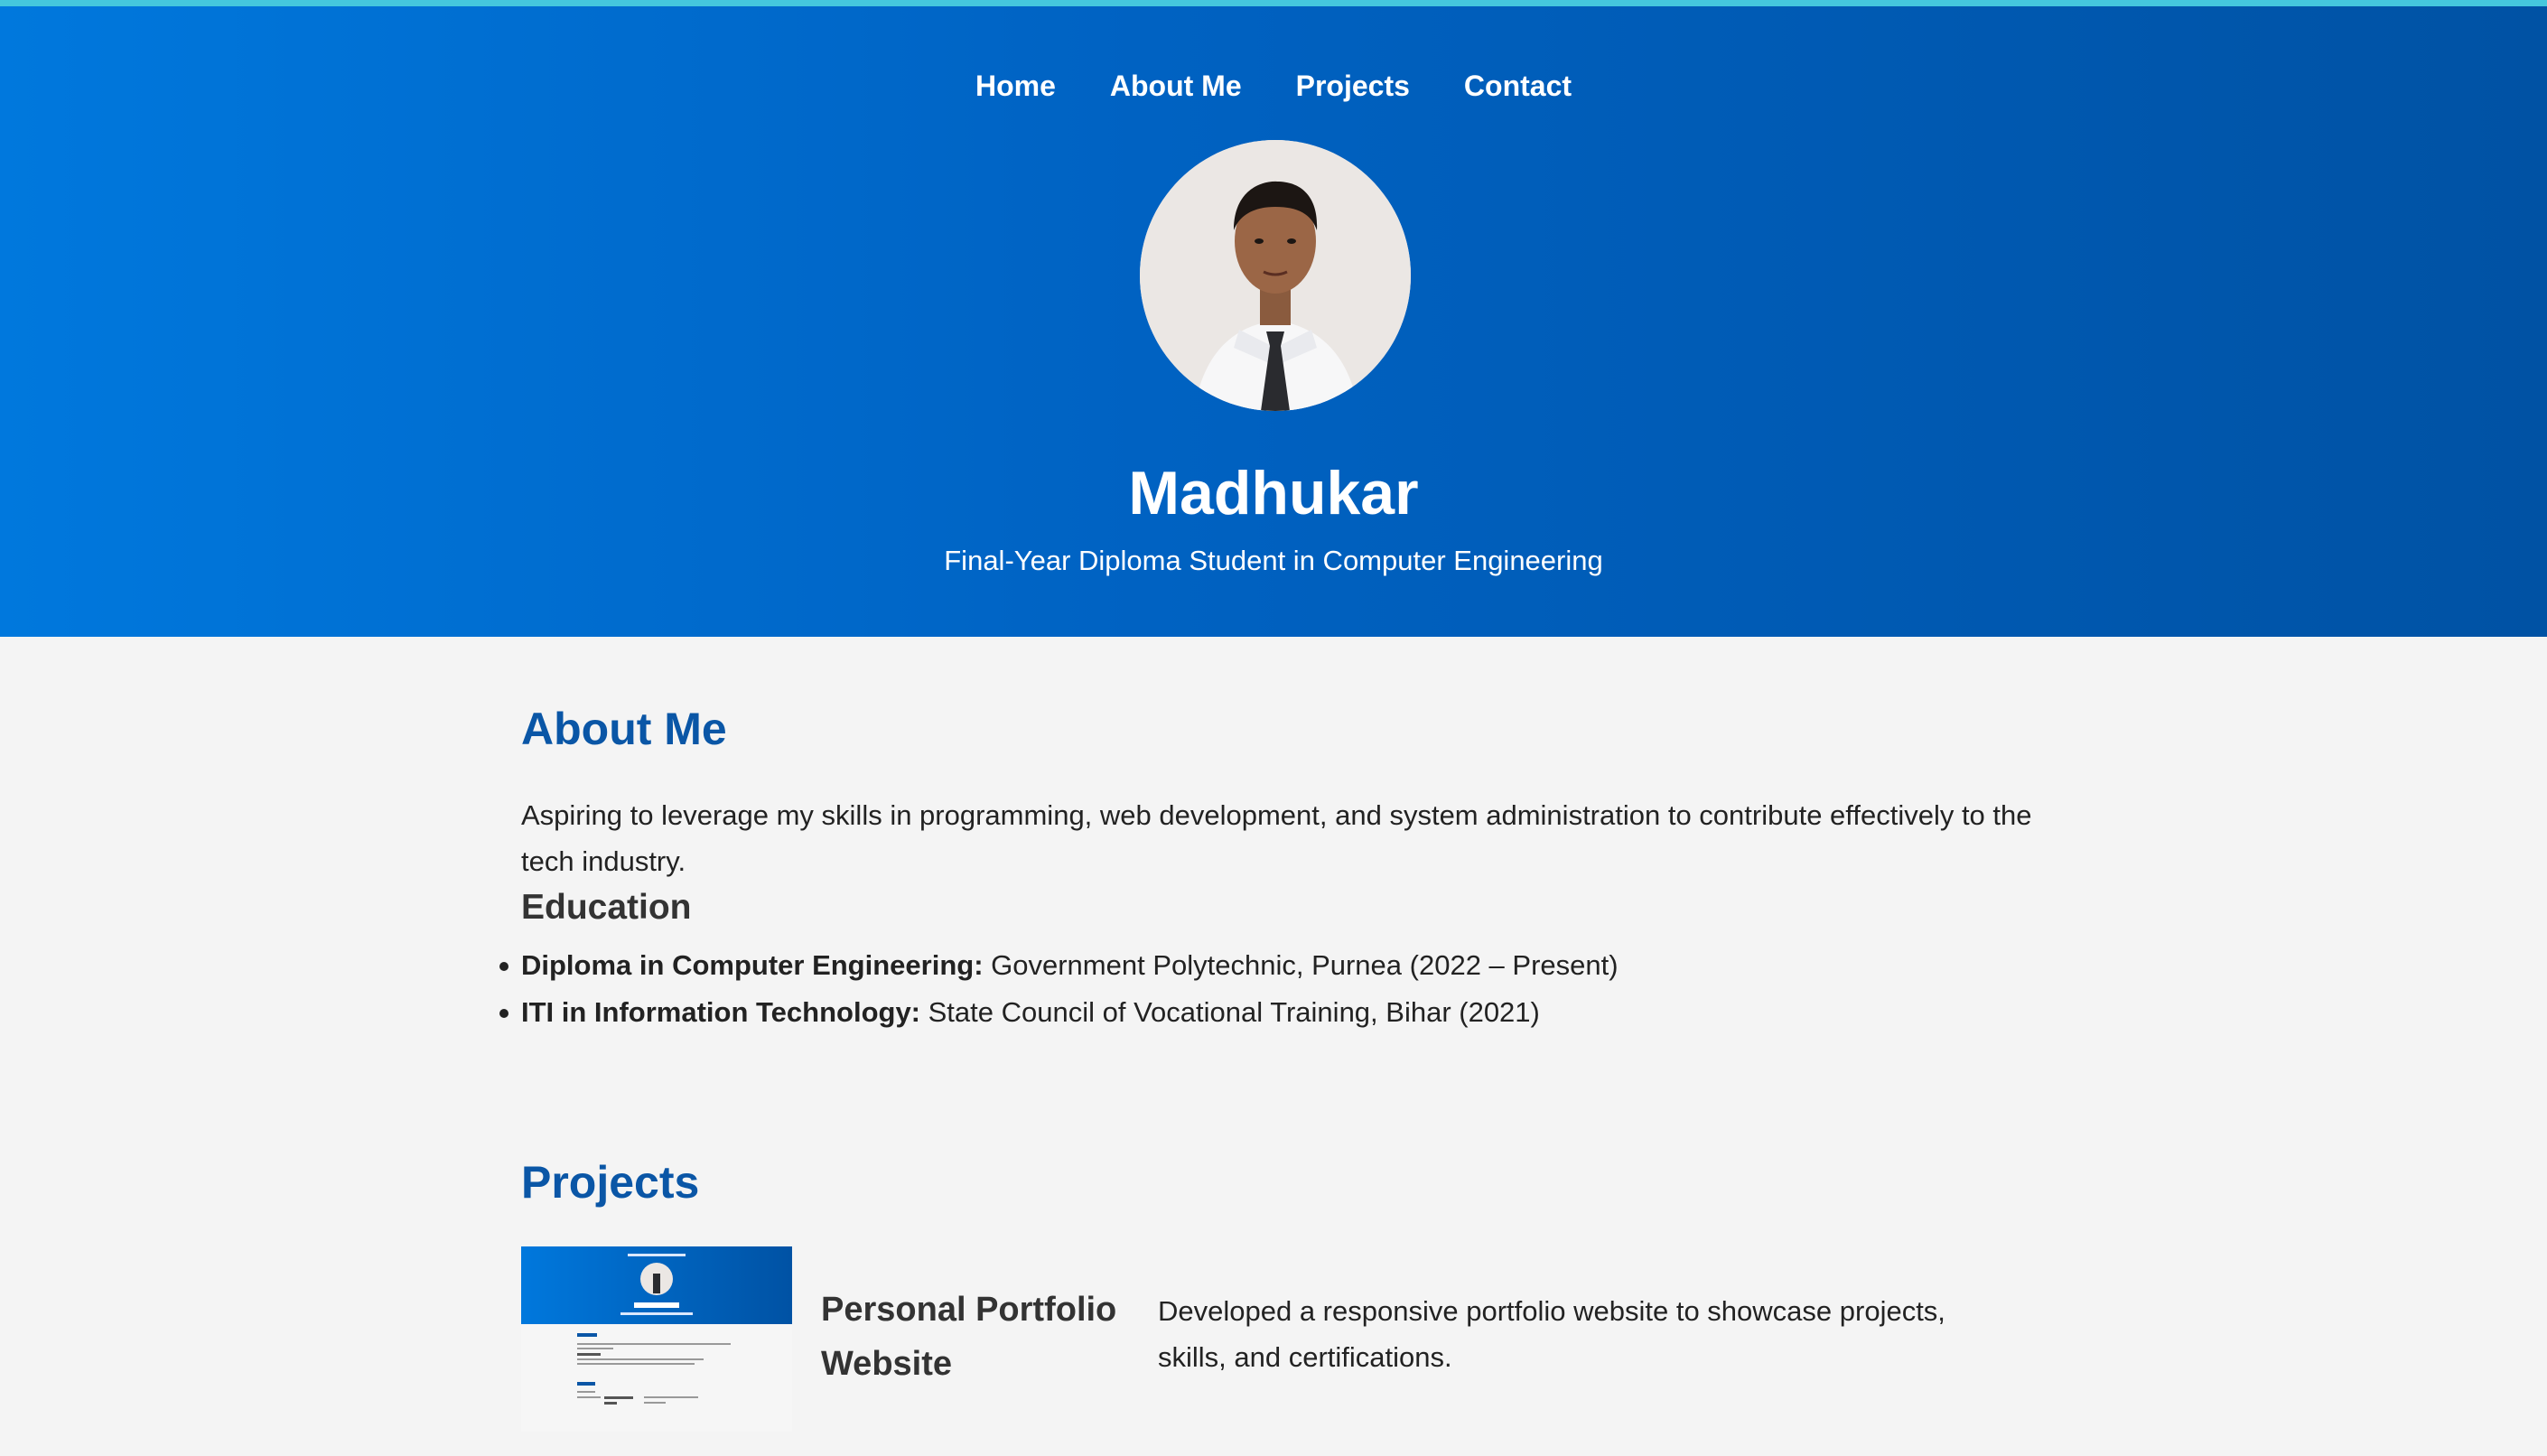 Image resolution: width=2547 pixels, height=1456 pixels. I want to click on project-thumbnail, so click(656, 1339).